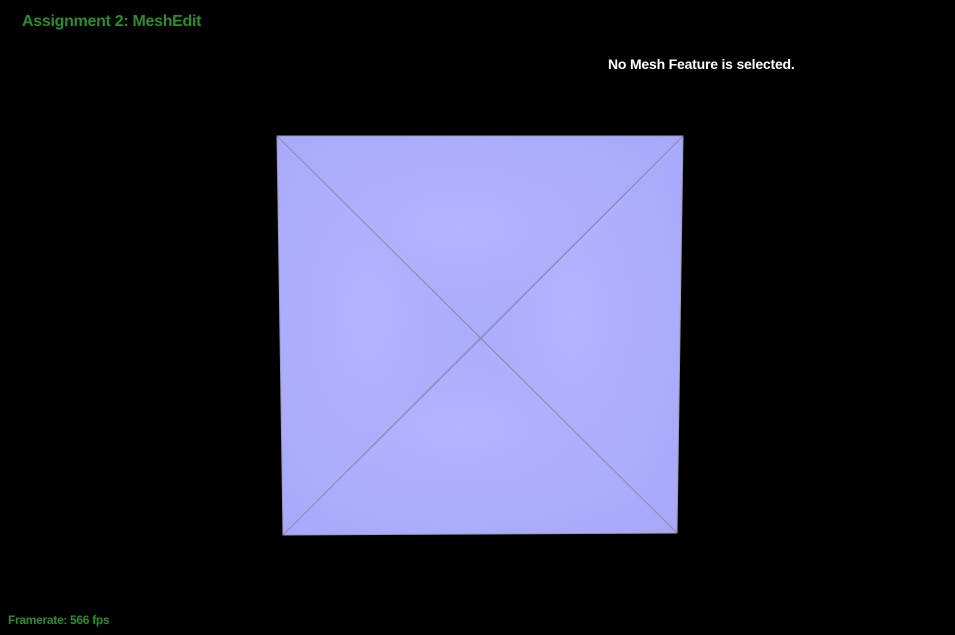  Describe the element at coordinates (59, 620) in the screenshot. I see `framerate-readout: Framerate: 566 fps` at that location.